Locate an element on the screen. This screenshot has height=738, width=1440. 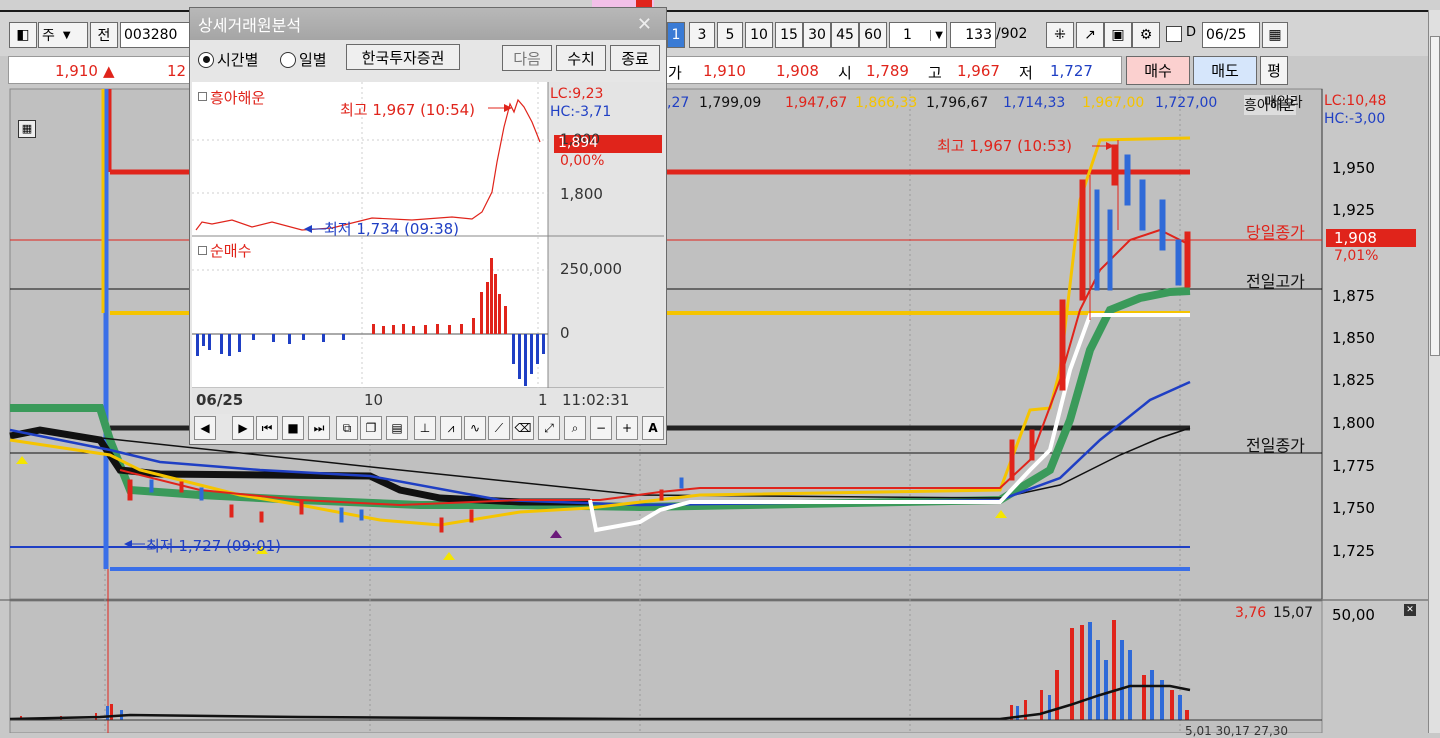
popup-hc-label: HC:-3,71 is located at coordinates (581, 112).